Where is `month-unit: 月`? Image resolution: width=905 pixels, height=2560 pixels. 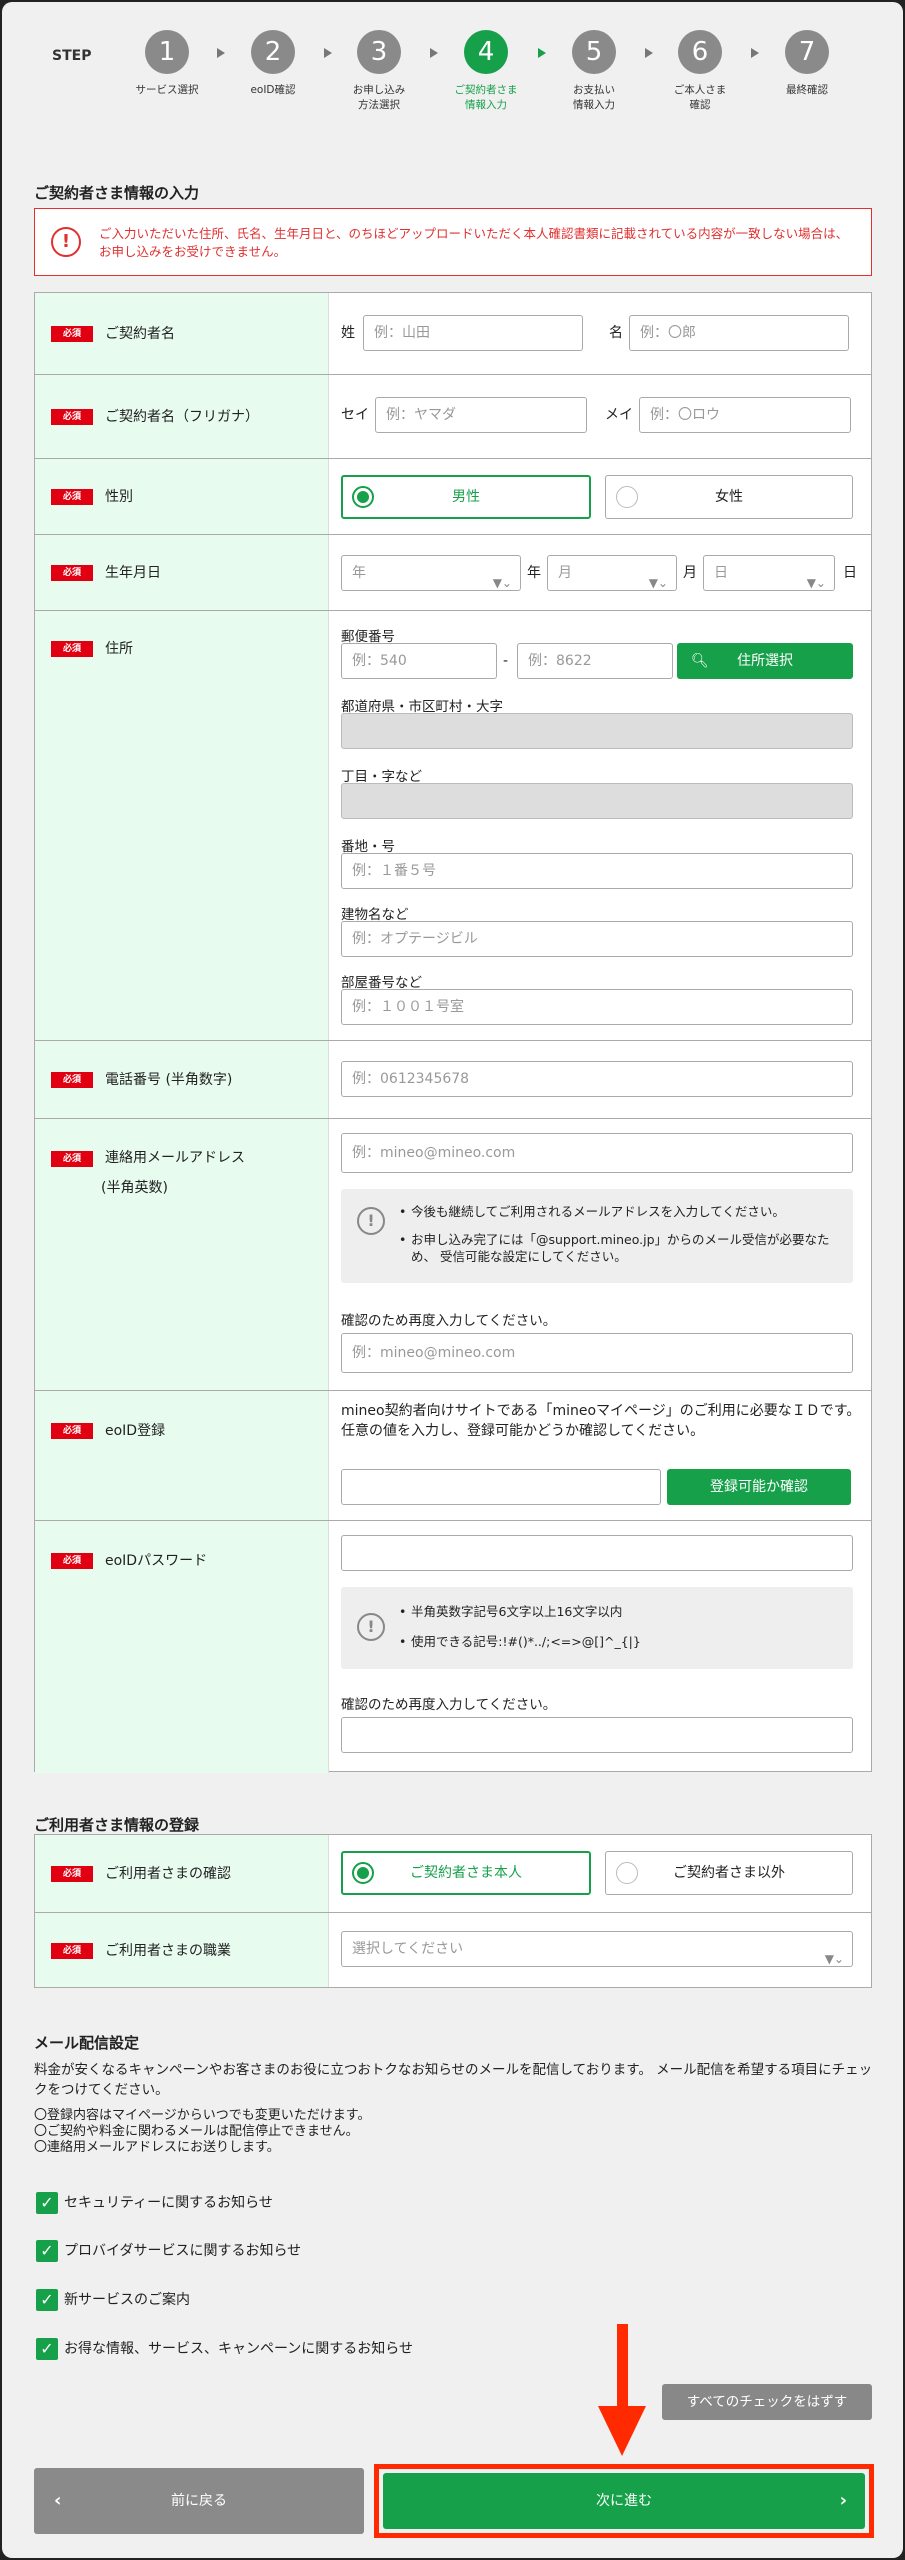
month-unit: 月 is located at coordinates (690, 573).